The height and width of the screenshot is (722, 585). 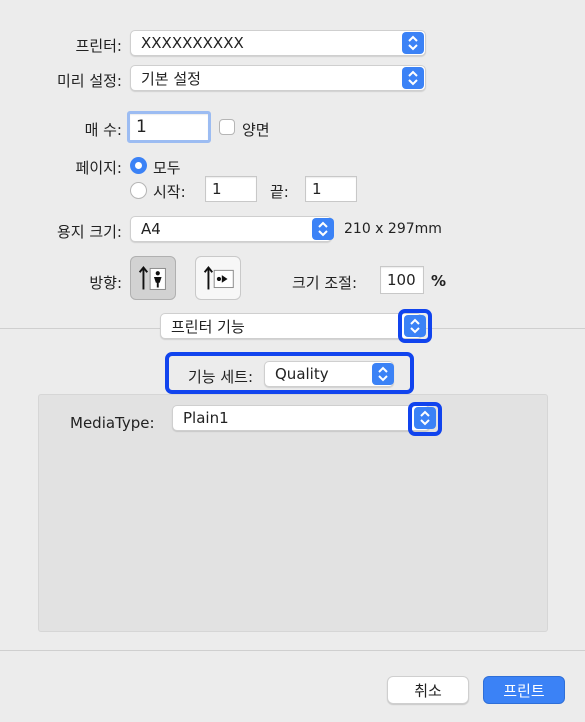 I want to click on media-type-value: Plain1, so click(x=206, y=418).